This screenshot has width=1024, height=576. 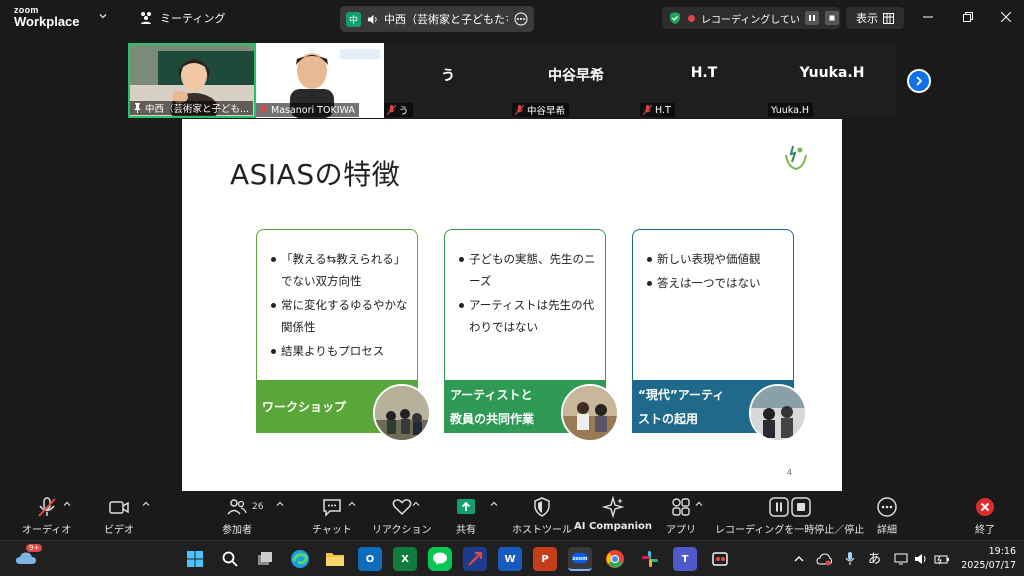 I want to click on chevron-right-icon, so click(x=919, y=81).